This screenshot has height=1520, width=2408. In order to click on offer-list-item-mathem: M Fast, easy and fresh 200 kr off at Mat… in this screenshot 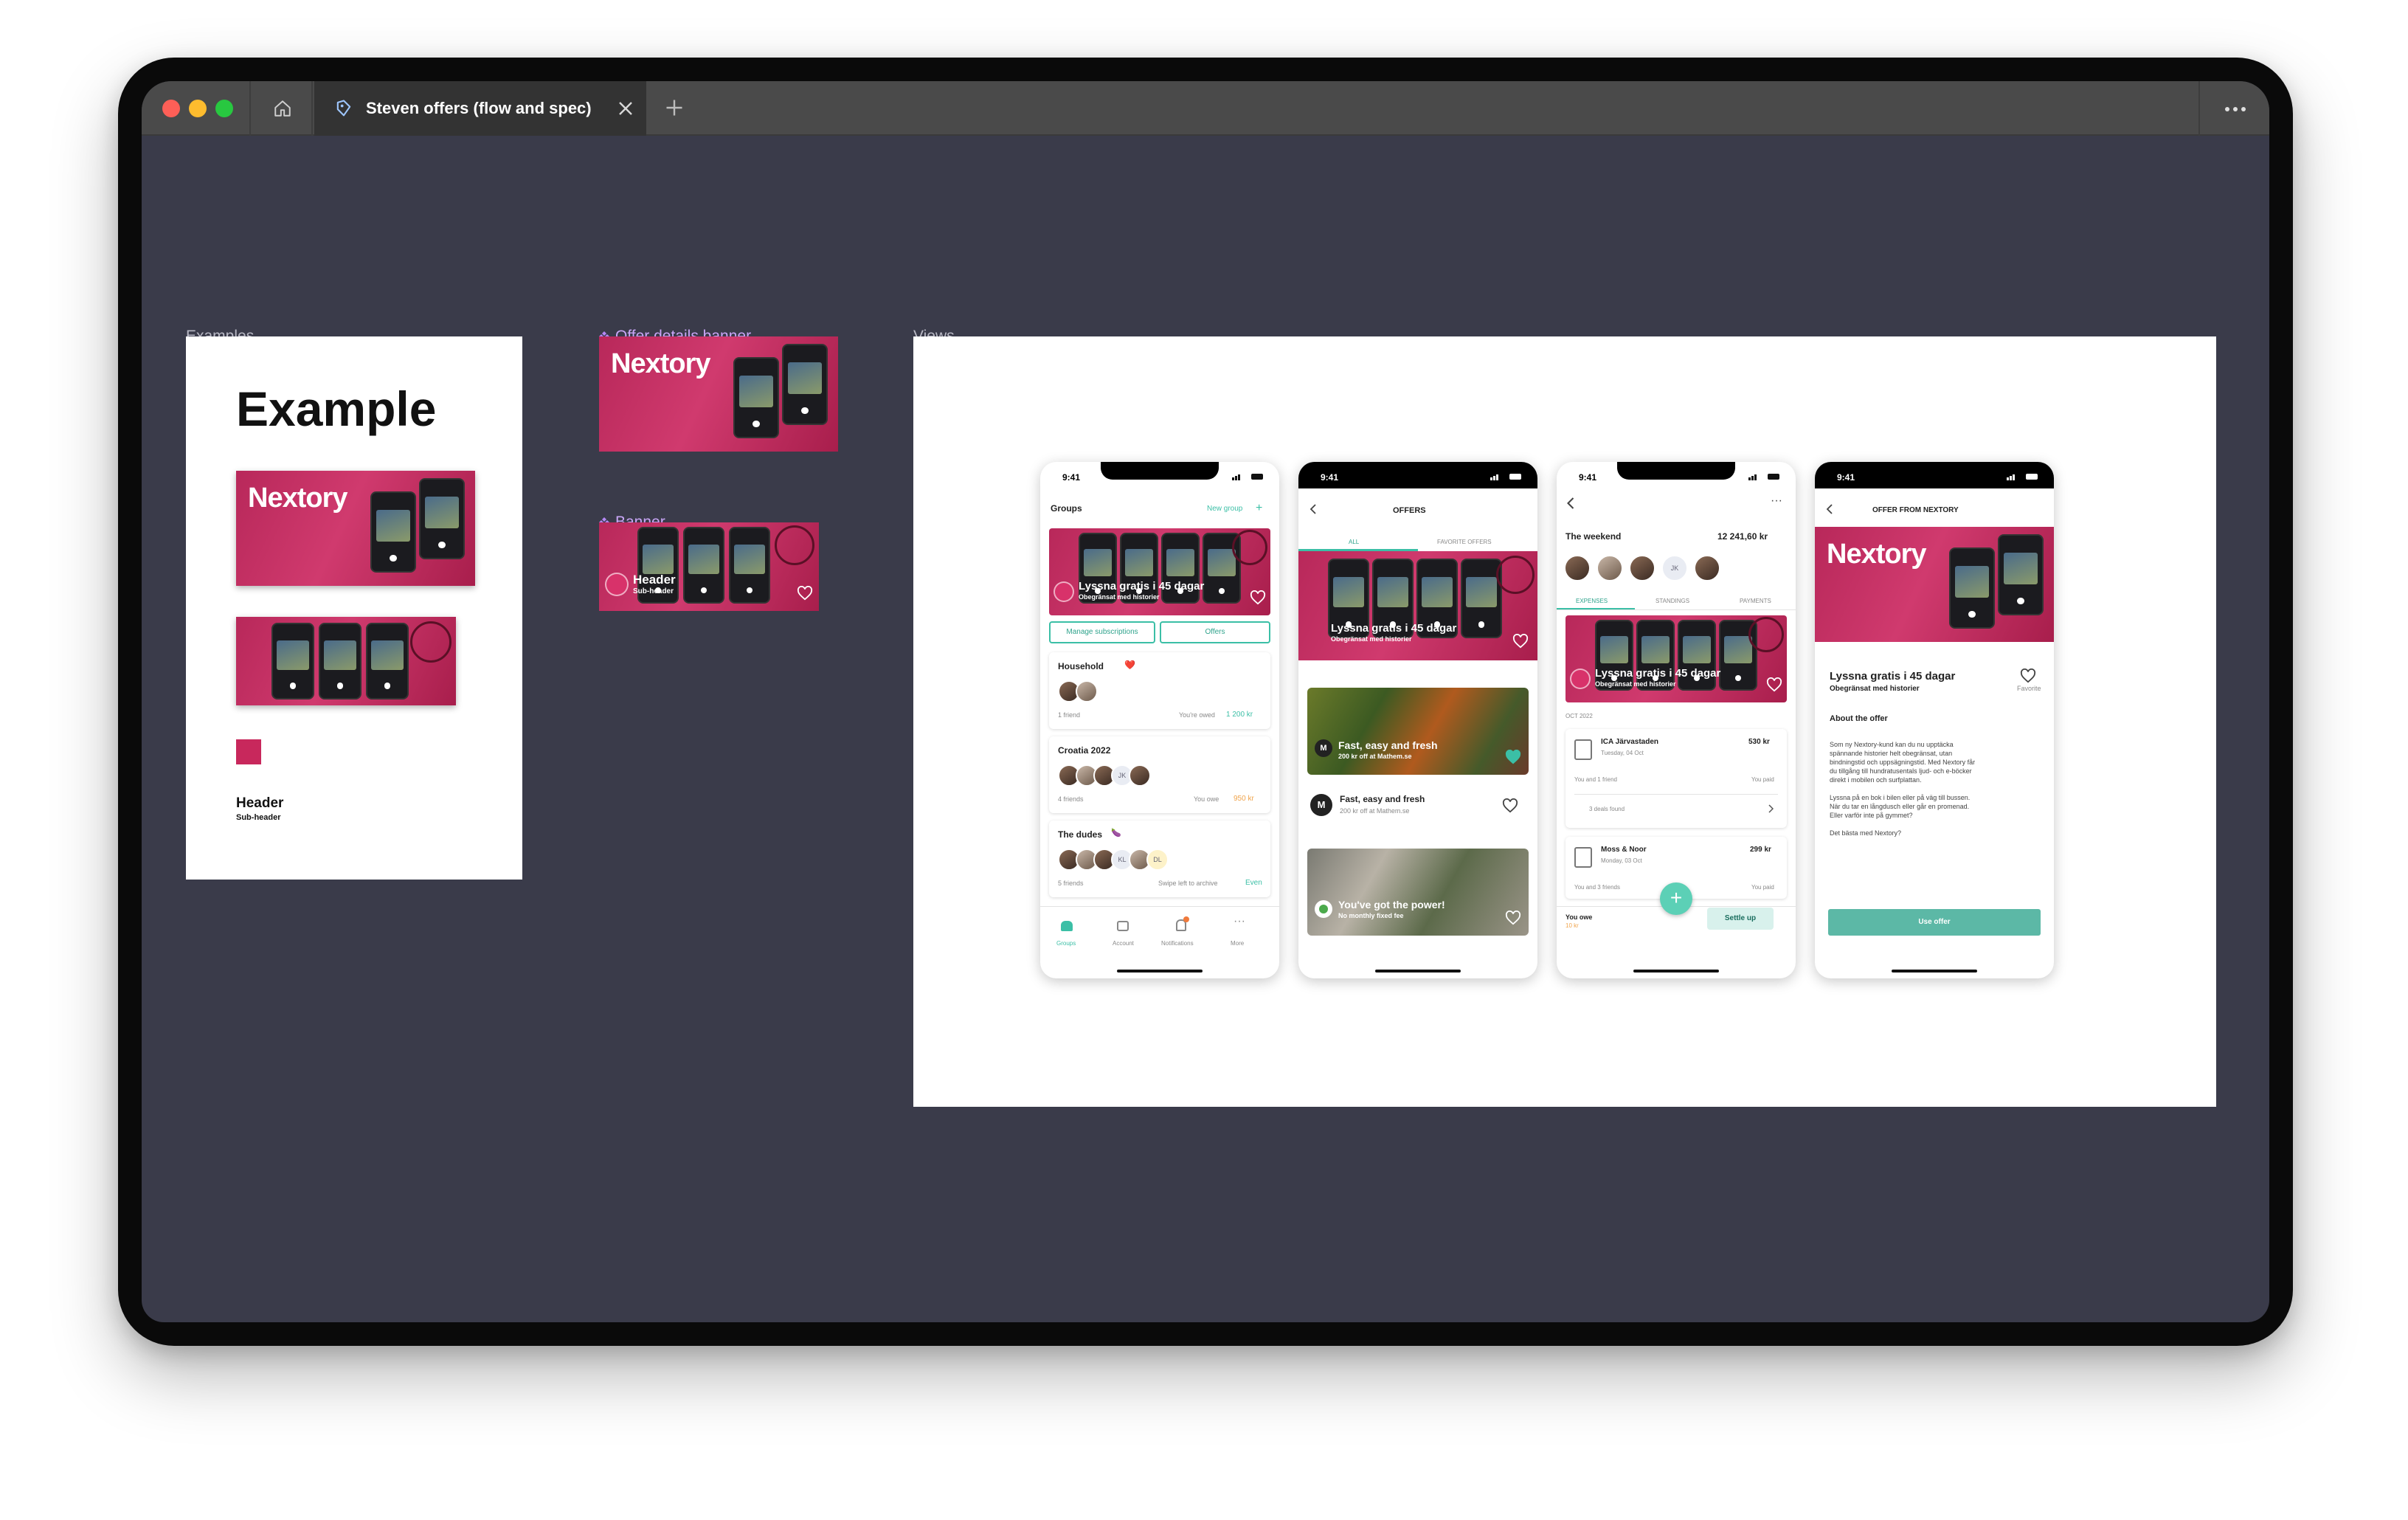, I will do `click(1418, 808)`.